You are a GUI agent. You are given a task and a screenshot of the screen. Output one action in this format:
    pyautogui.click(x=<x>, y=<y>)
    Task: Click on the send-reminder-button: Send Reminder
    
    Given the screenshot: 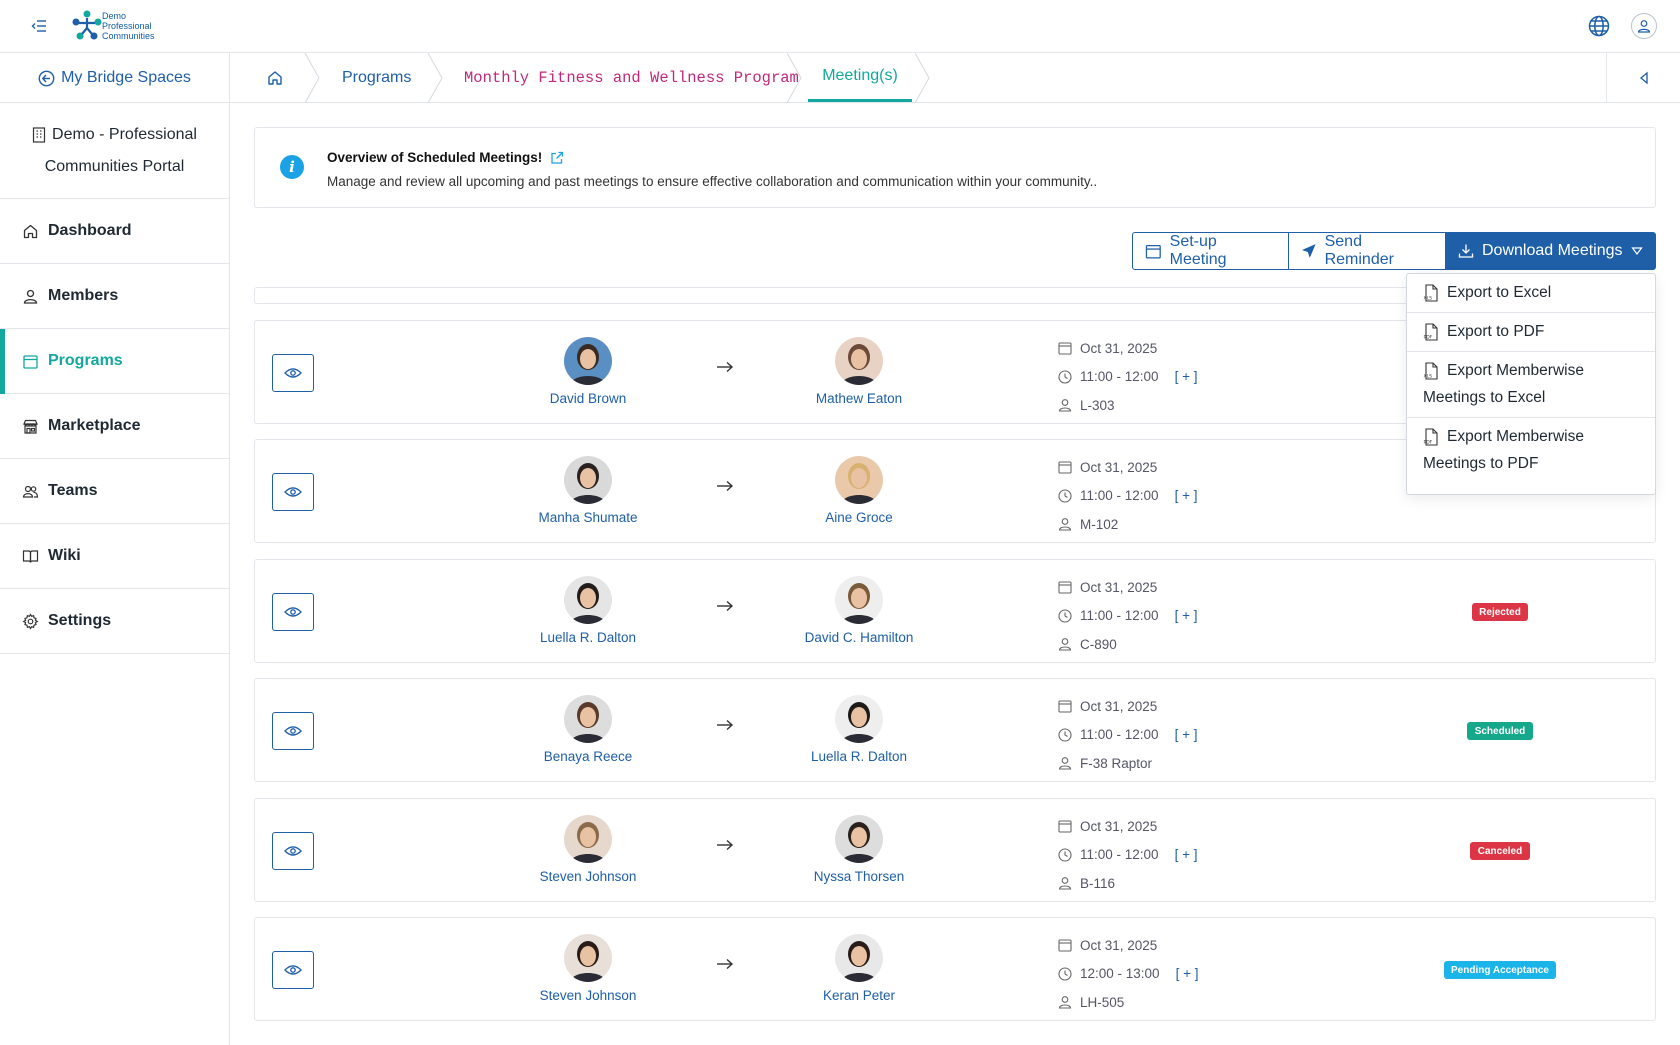 What is the action you would take?
    pyautogui.click(x=1367, y=251)
    